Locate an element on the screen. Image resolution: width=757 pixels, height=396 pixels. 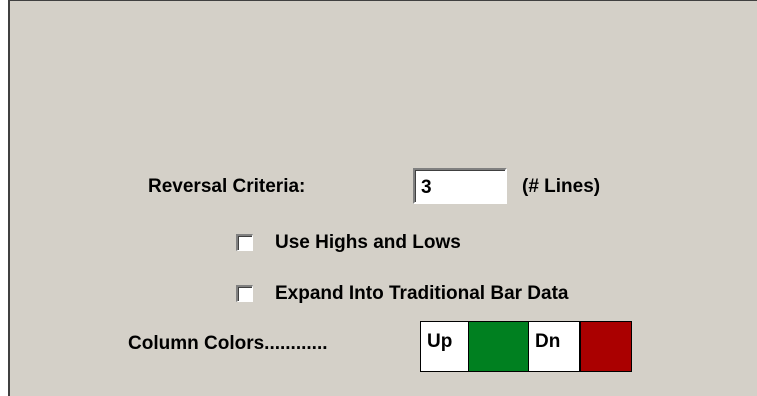
expand-bar-data-checkbox is located at coordinates (244, 293).